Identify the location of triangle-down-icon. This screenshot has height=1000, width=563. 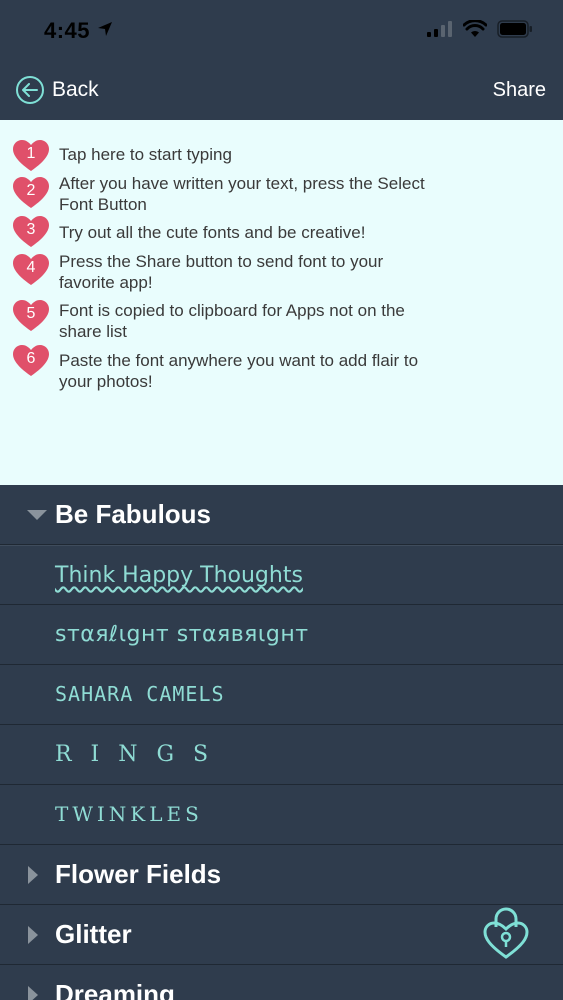
(37, 515).